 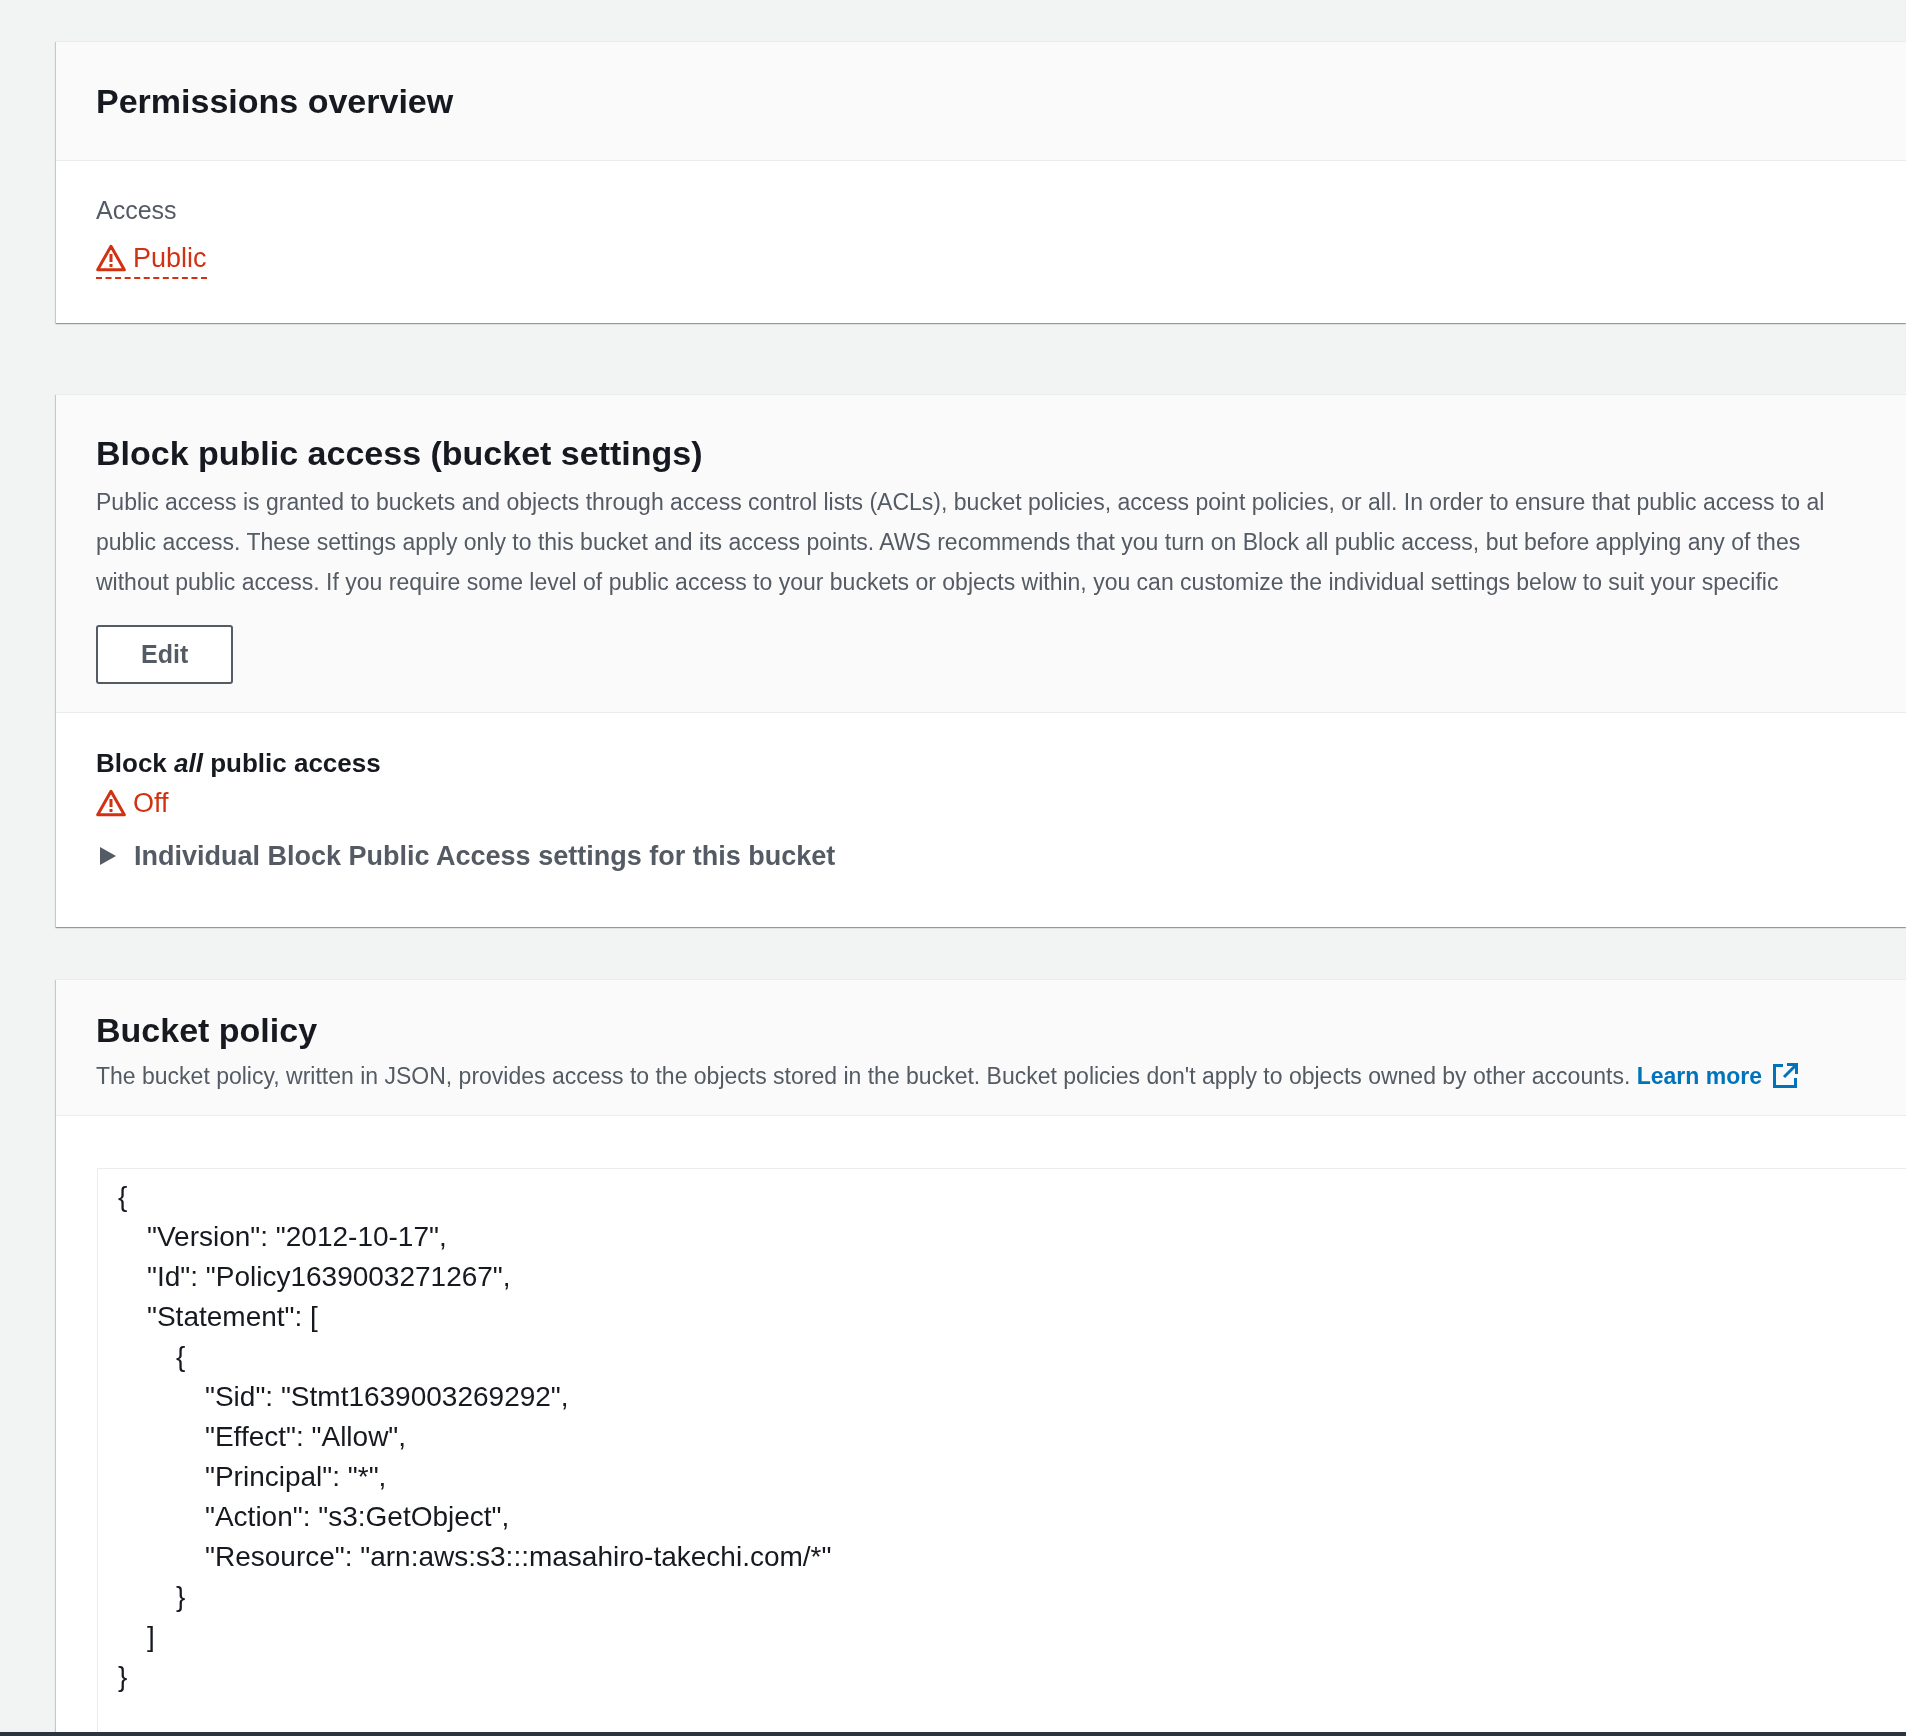 I want to click on code-line: "Id": "Policy1639003271267",, so click(x=329, y=1277).